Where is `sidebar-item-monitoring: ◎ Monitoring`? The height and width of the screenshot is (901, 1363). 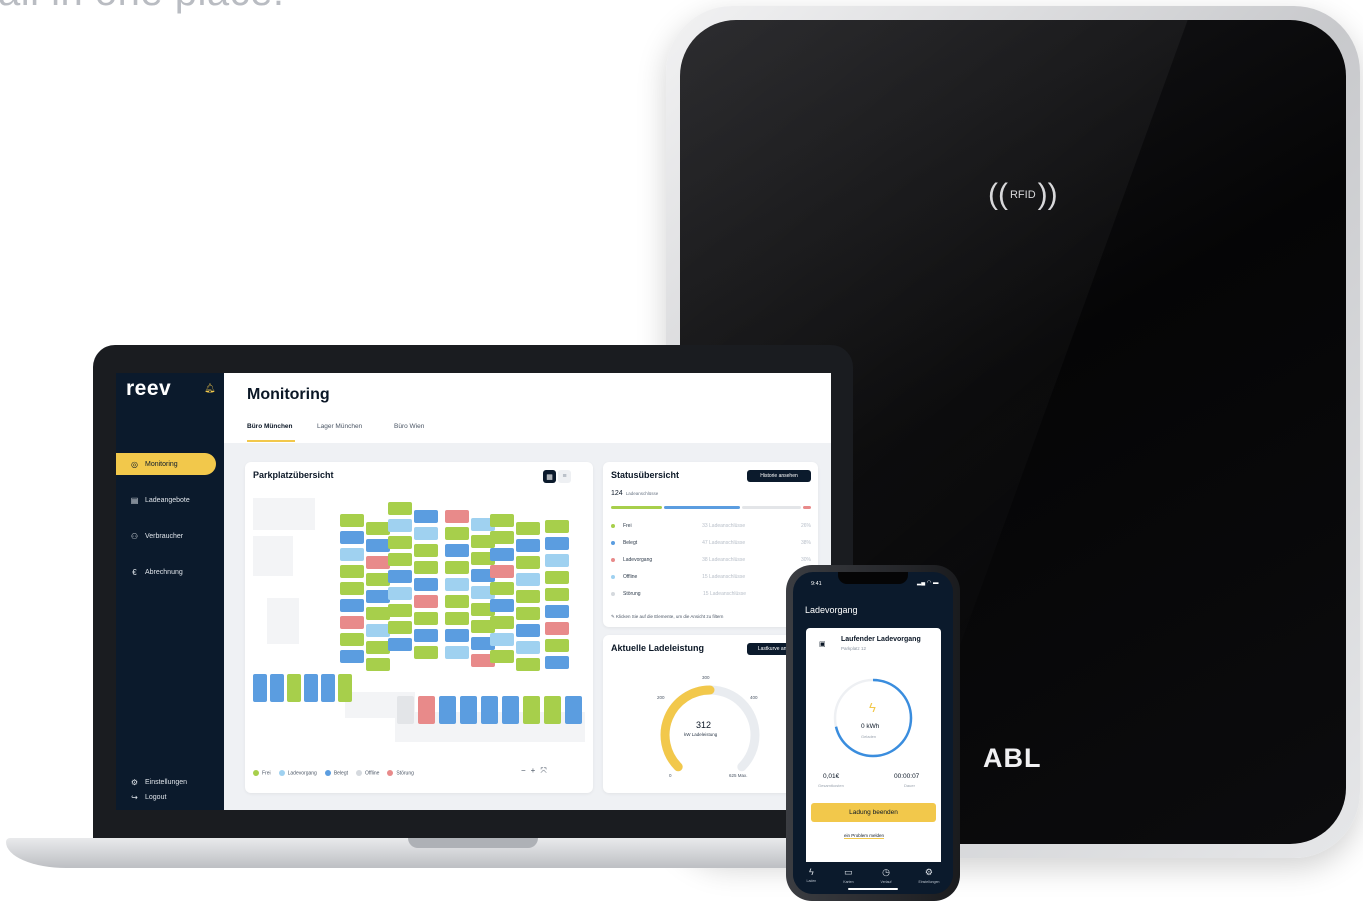
sidebar-item-monitoring: ◎ Monitoring is located at coordinates (166, 464).